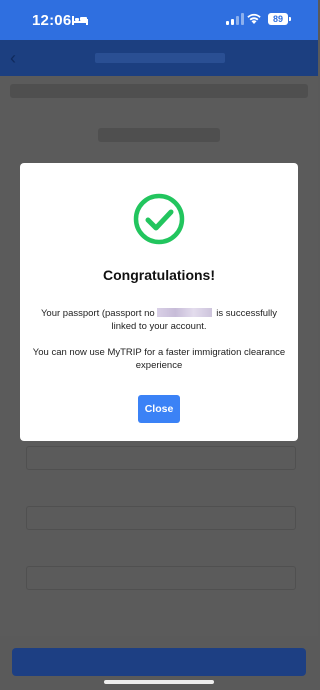 The width and height of the screenshot is (320, 690). Describe the element at coordinates (80, 20) in the screenshot. I see `sleep-focus-icon` at that location.